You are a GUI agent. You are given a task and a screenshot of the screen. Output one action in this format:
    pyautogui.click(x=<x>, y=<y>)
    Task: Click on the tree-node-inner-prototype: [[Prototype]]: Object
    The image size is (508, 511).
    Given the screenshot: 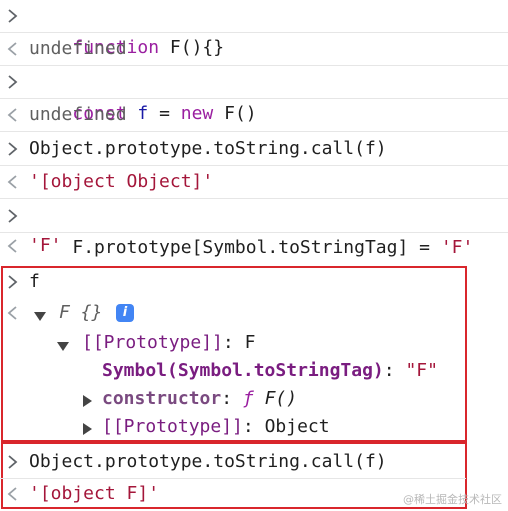 What is the action you would take?
    pyautogui.click(x=254, y=427)
    